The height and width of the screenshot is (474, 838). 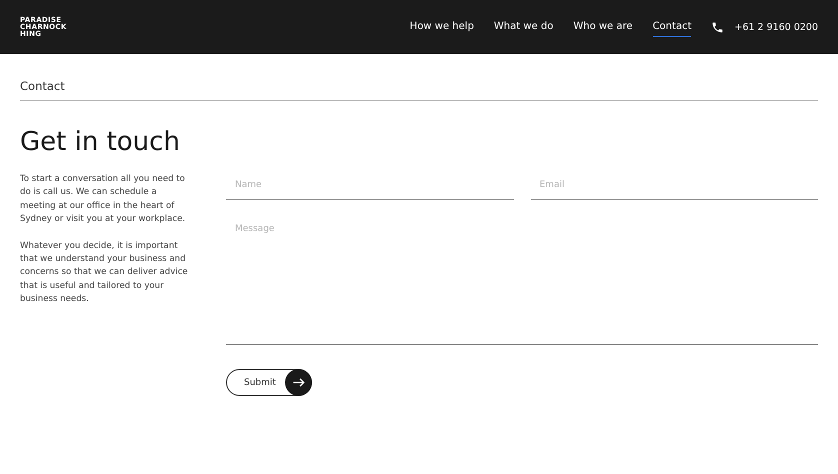 I want to click on nav-link: How we help, so click(x=442, y=27).